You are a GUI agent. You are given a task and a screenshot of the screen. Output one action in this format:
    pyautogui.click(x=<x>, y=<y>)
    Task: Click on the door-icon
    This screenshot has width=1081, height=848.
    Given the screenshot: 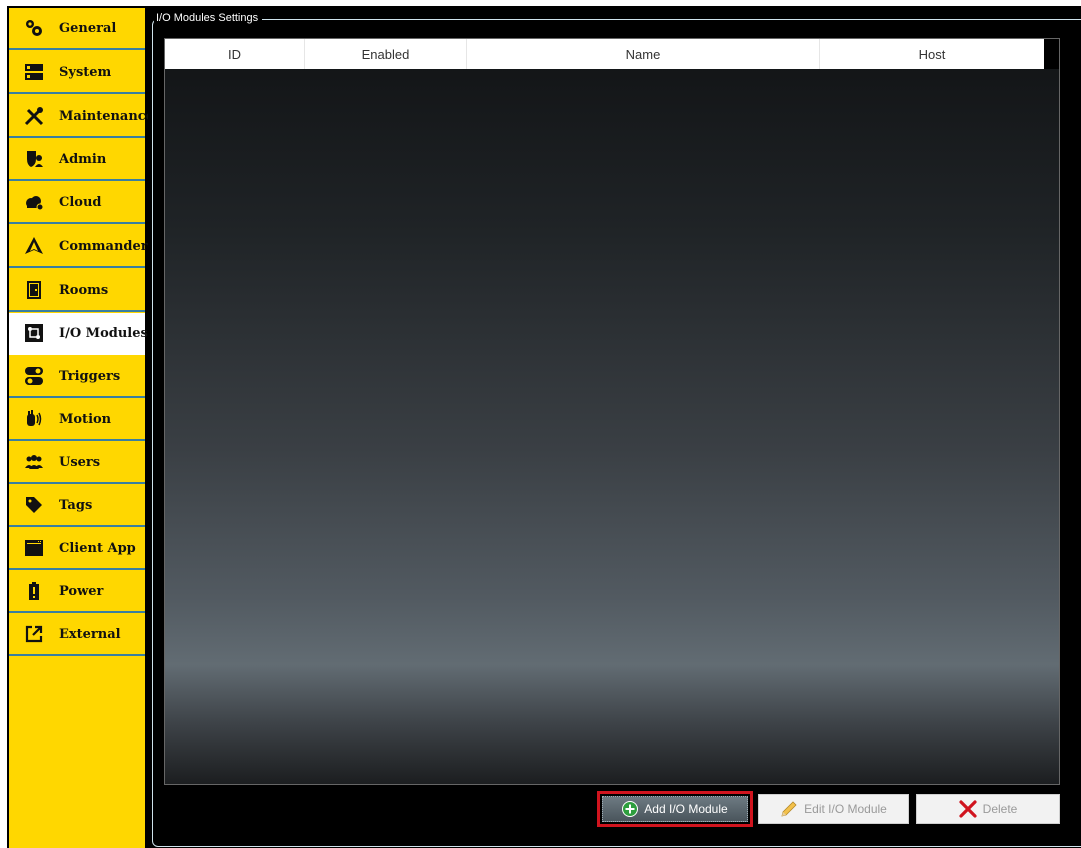 What is the action you would take?
    pyautogui.click(x=34, y=290)
    